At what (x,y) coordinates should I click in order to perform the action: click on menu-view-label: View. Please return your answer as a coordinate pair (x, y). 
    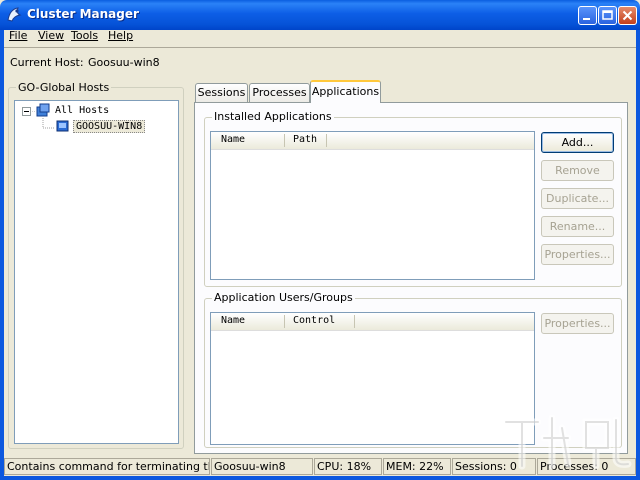
    Looking at the image, I should click on (51, 35).